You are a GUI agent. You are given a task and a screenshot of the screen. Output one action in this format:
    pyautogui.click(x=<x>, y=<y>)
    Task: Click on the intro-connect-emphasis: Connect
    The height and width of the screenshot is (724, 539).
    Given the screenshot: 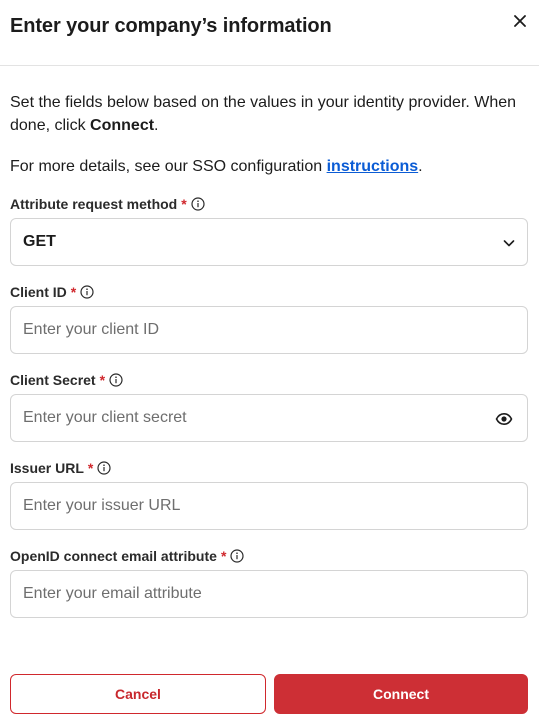 What is the action you would take?
    pyautogui.click(x=122, y=125)
    